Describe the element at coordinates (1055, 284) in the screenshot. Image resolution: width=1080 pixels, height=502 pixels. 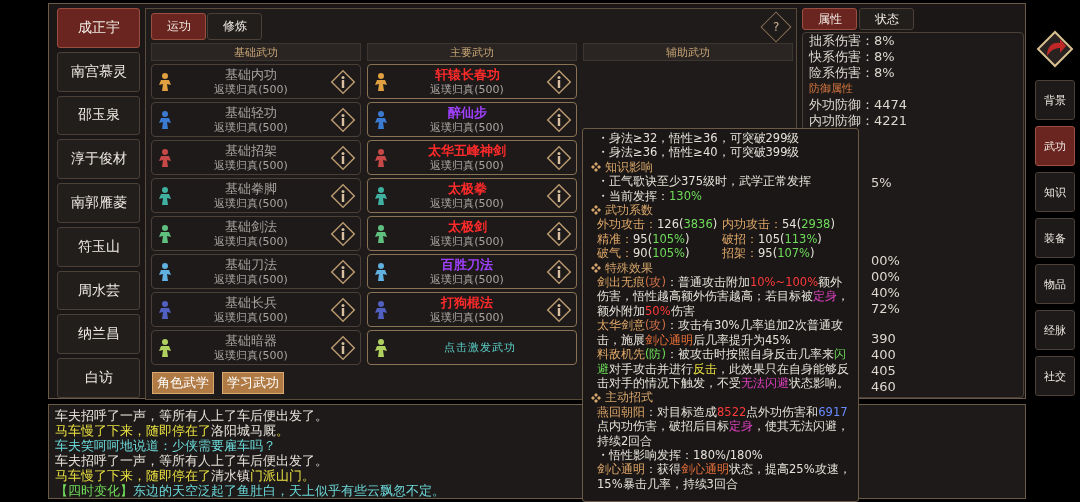
I see `nav-button: 物品` at that location.